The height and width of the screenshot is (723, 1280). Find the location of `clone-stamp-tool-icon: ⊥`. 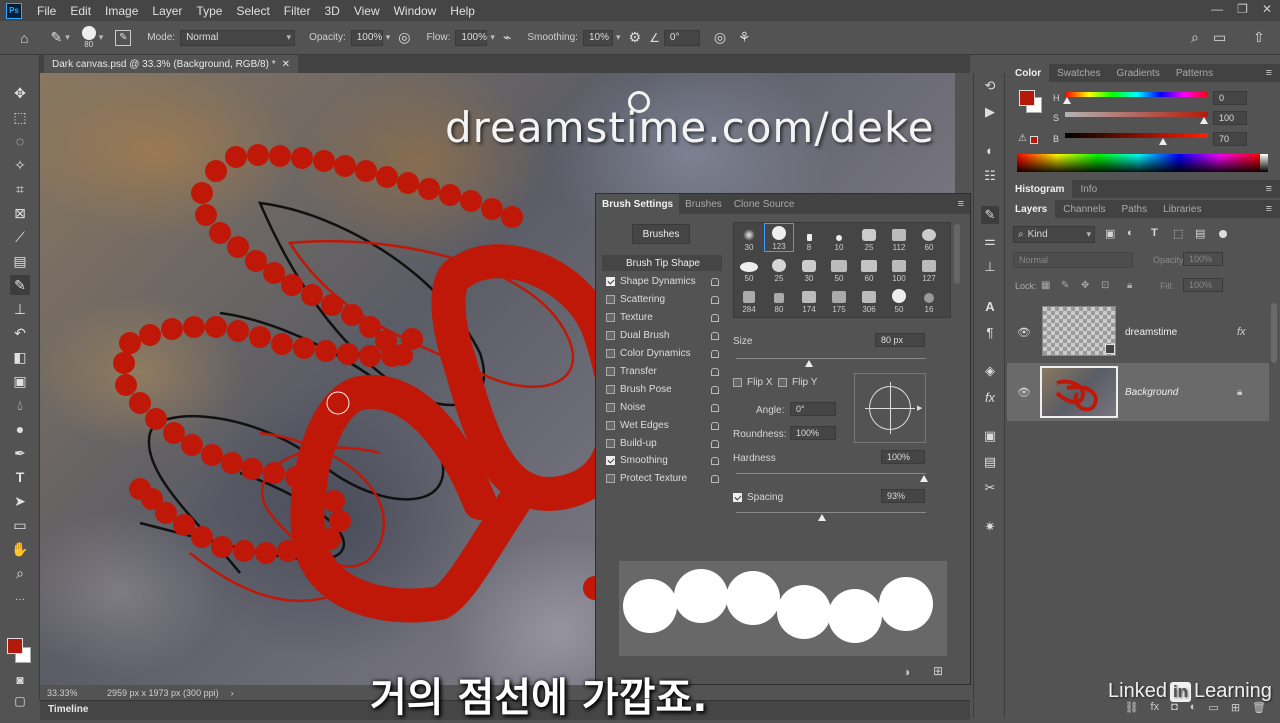

clone-stamp-tool-icon: ⊥ is located at coordinates (20, 309).